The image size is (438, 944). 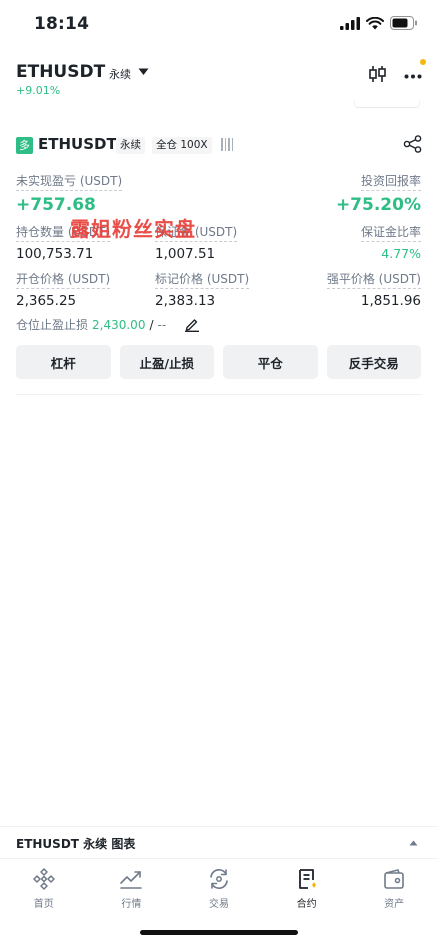 I want to click on position-symbol: ETHUSDT, so click(x=77, y=144).